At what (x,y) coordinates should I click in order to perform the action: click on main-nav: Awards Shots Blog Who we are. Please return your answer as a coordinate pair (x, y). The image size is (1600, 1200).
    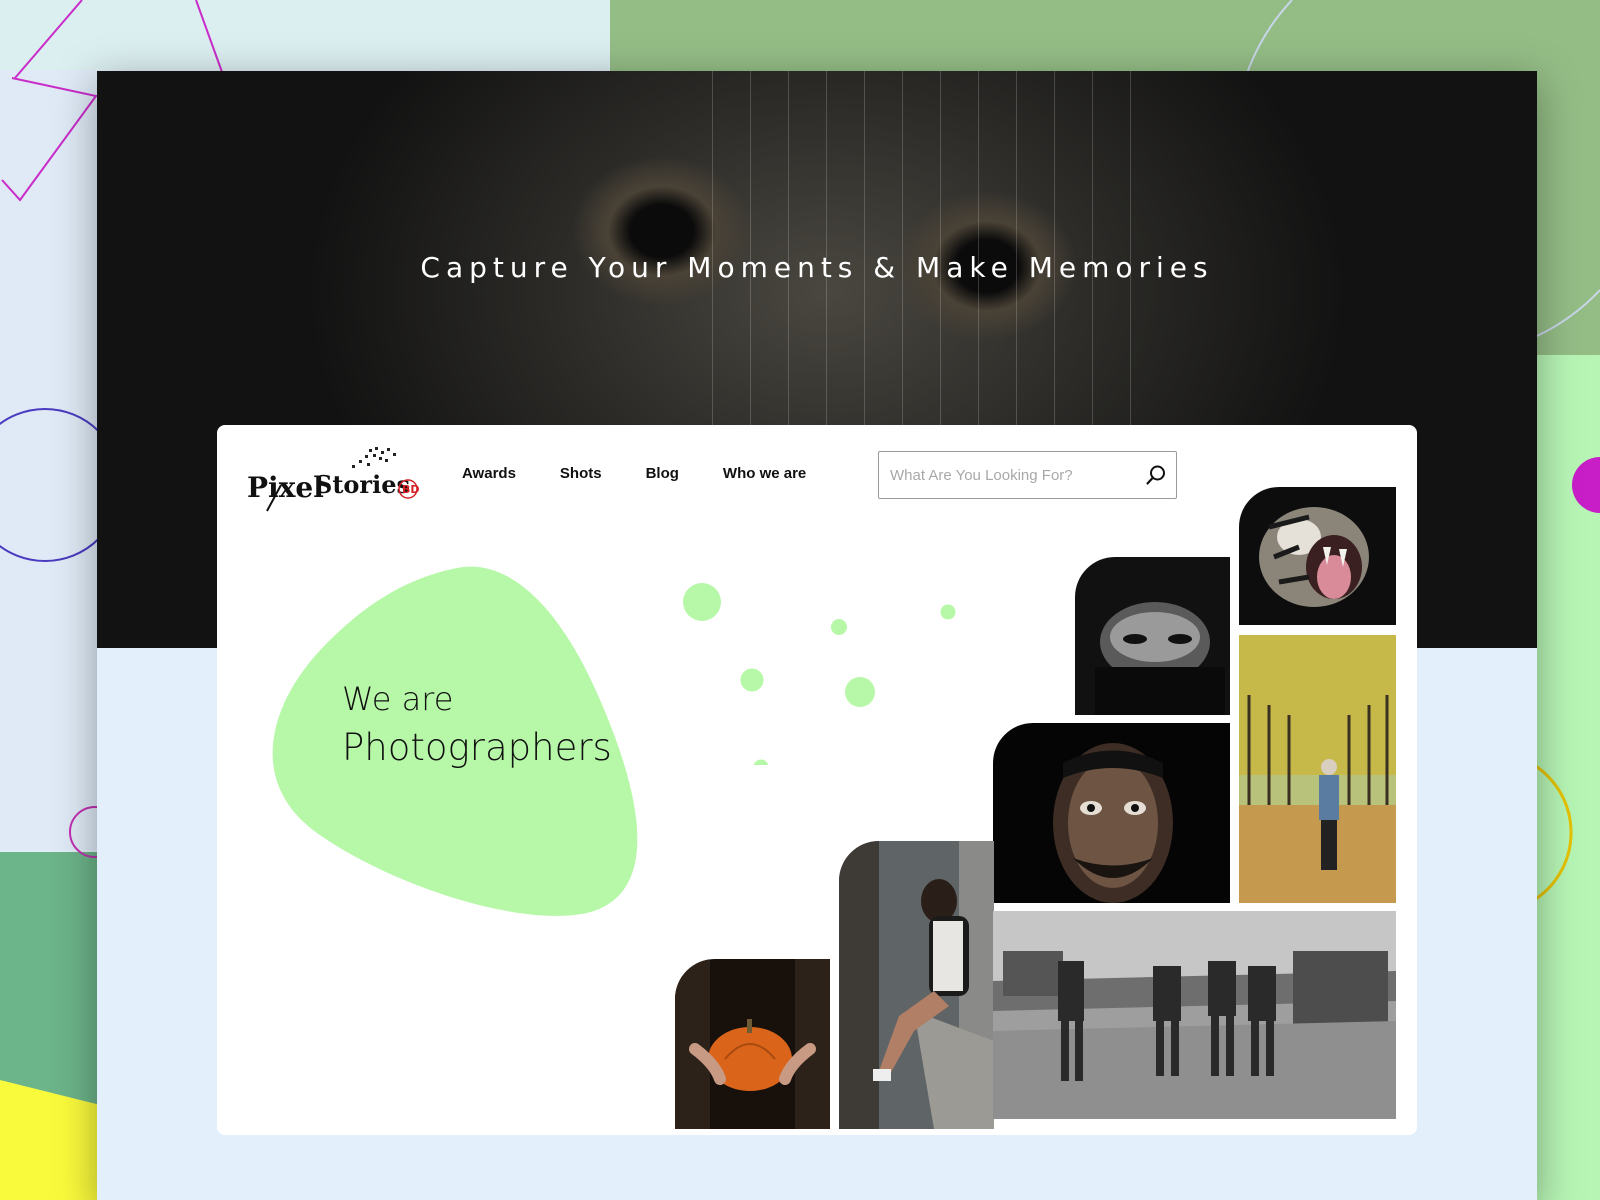
    Looking at the image, I should click on (656, 473).